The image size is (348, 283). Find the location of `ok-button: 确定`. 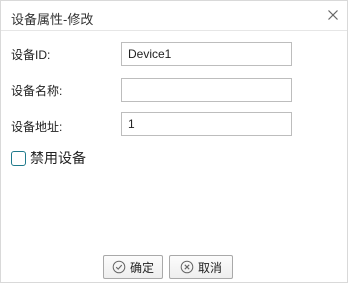

ok-button: 确定 is located at coordinates (133, 267).